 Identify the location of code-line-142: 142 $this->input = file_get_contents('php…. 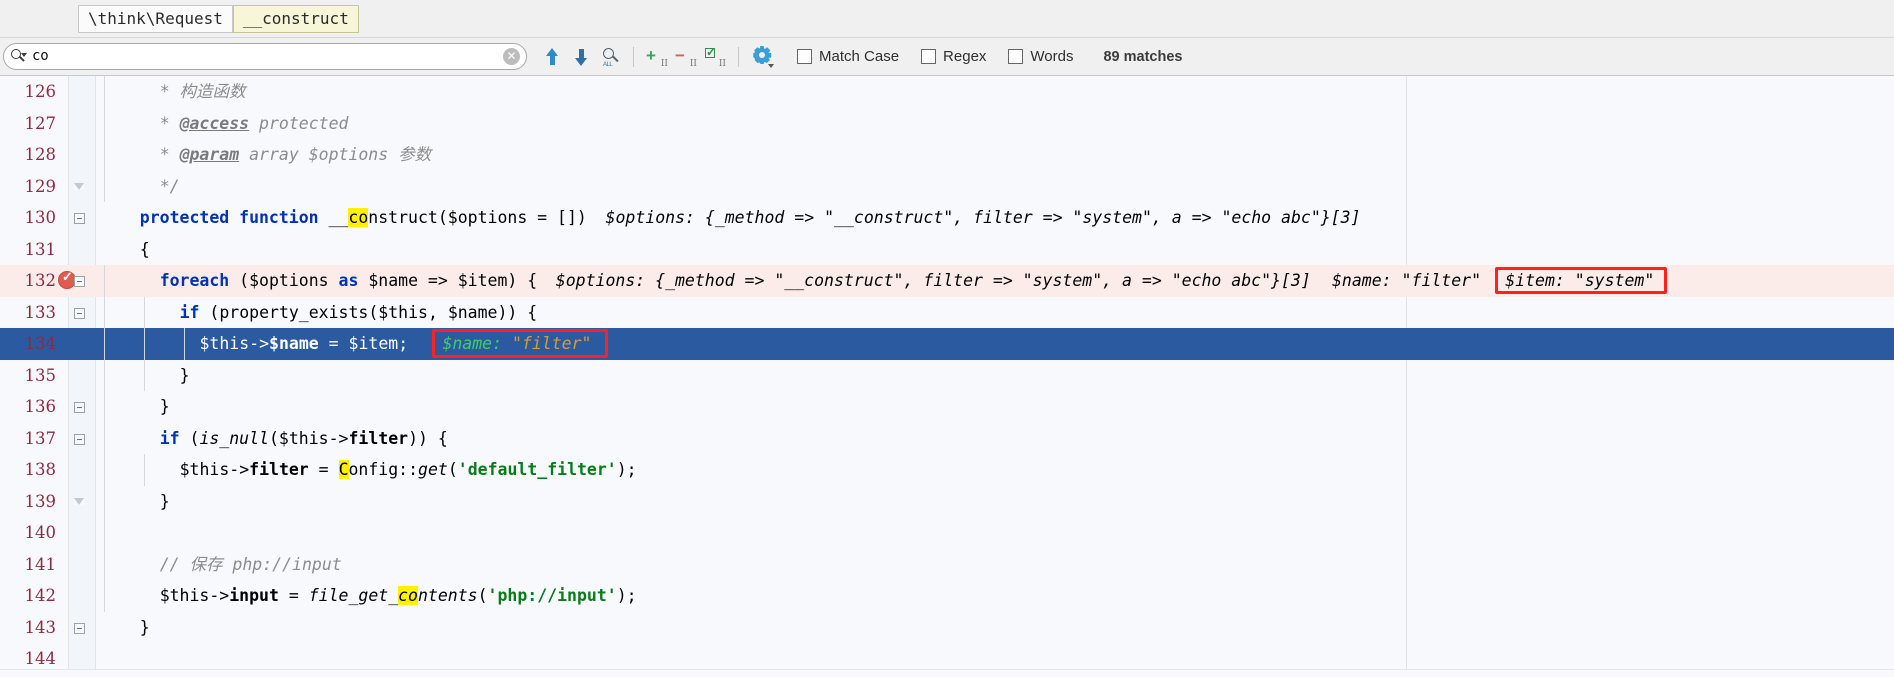
(947, 596).